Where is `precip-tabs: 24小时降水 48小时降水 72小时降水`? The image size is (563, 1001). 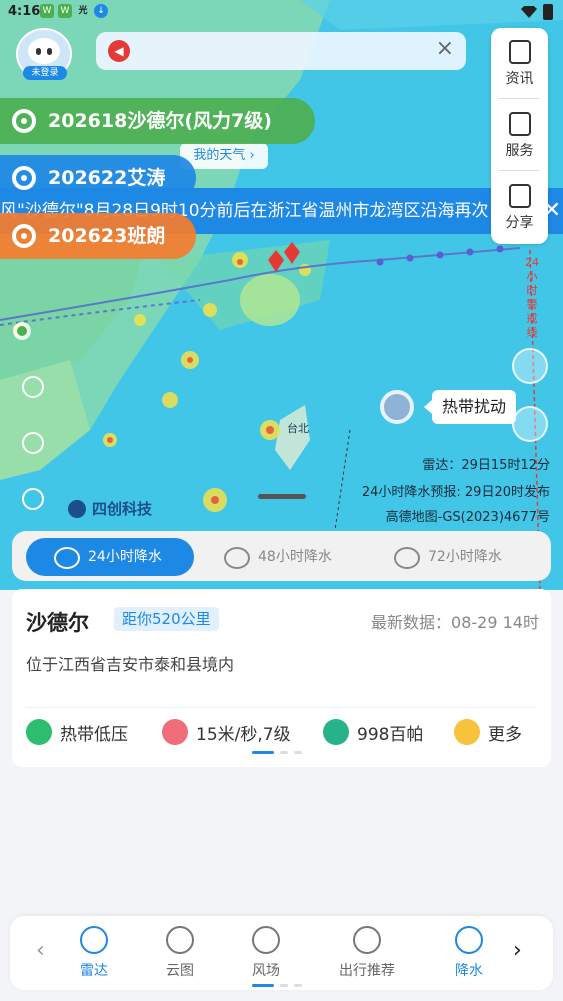 precip-tabs: 24小时降水 48小时降水 72小时降水 is located at coordinates (281, 556).